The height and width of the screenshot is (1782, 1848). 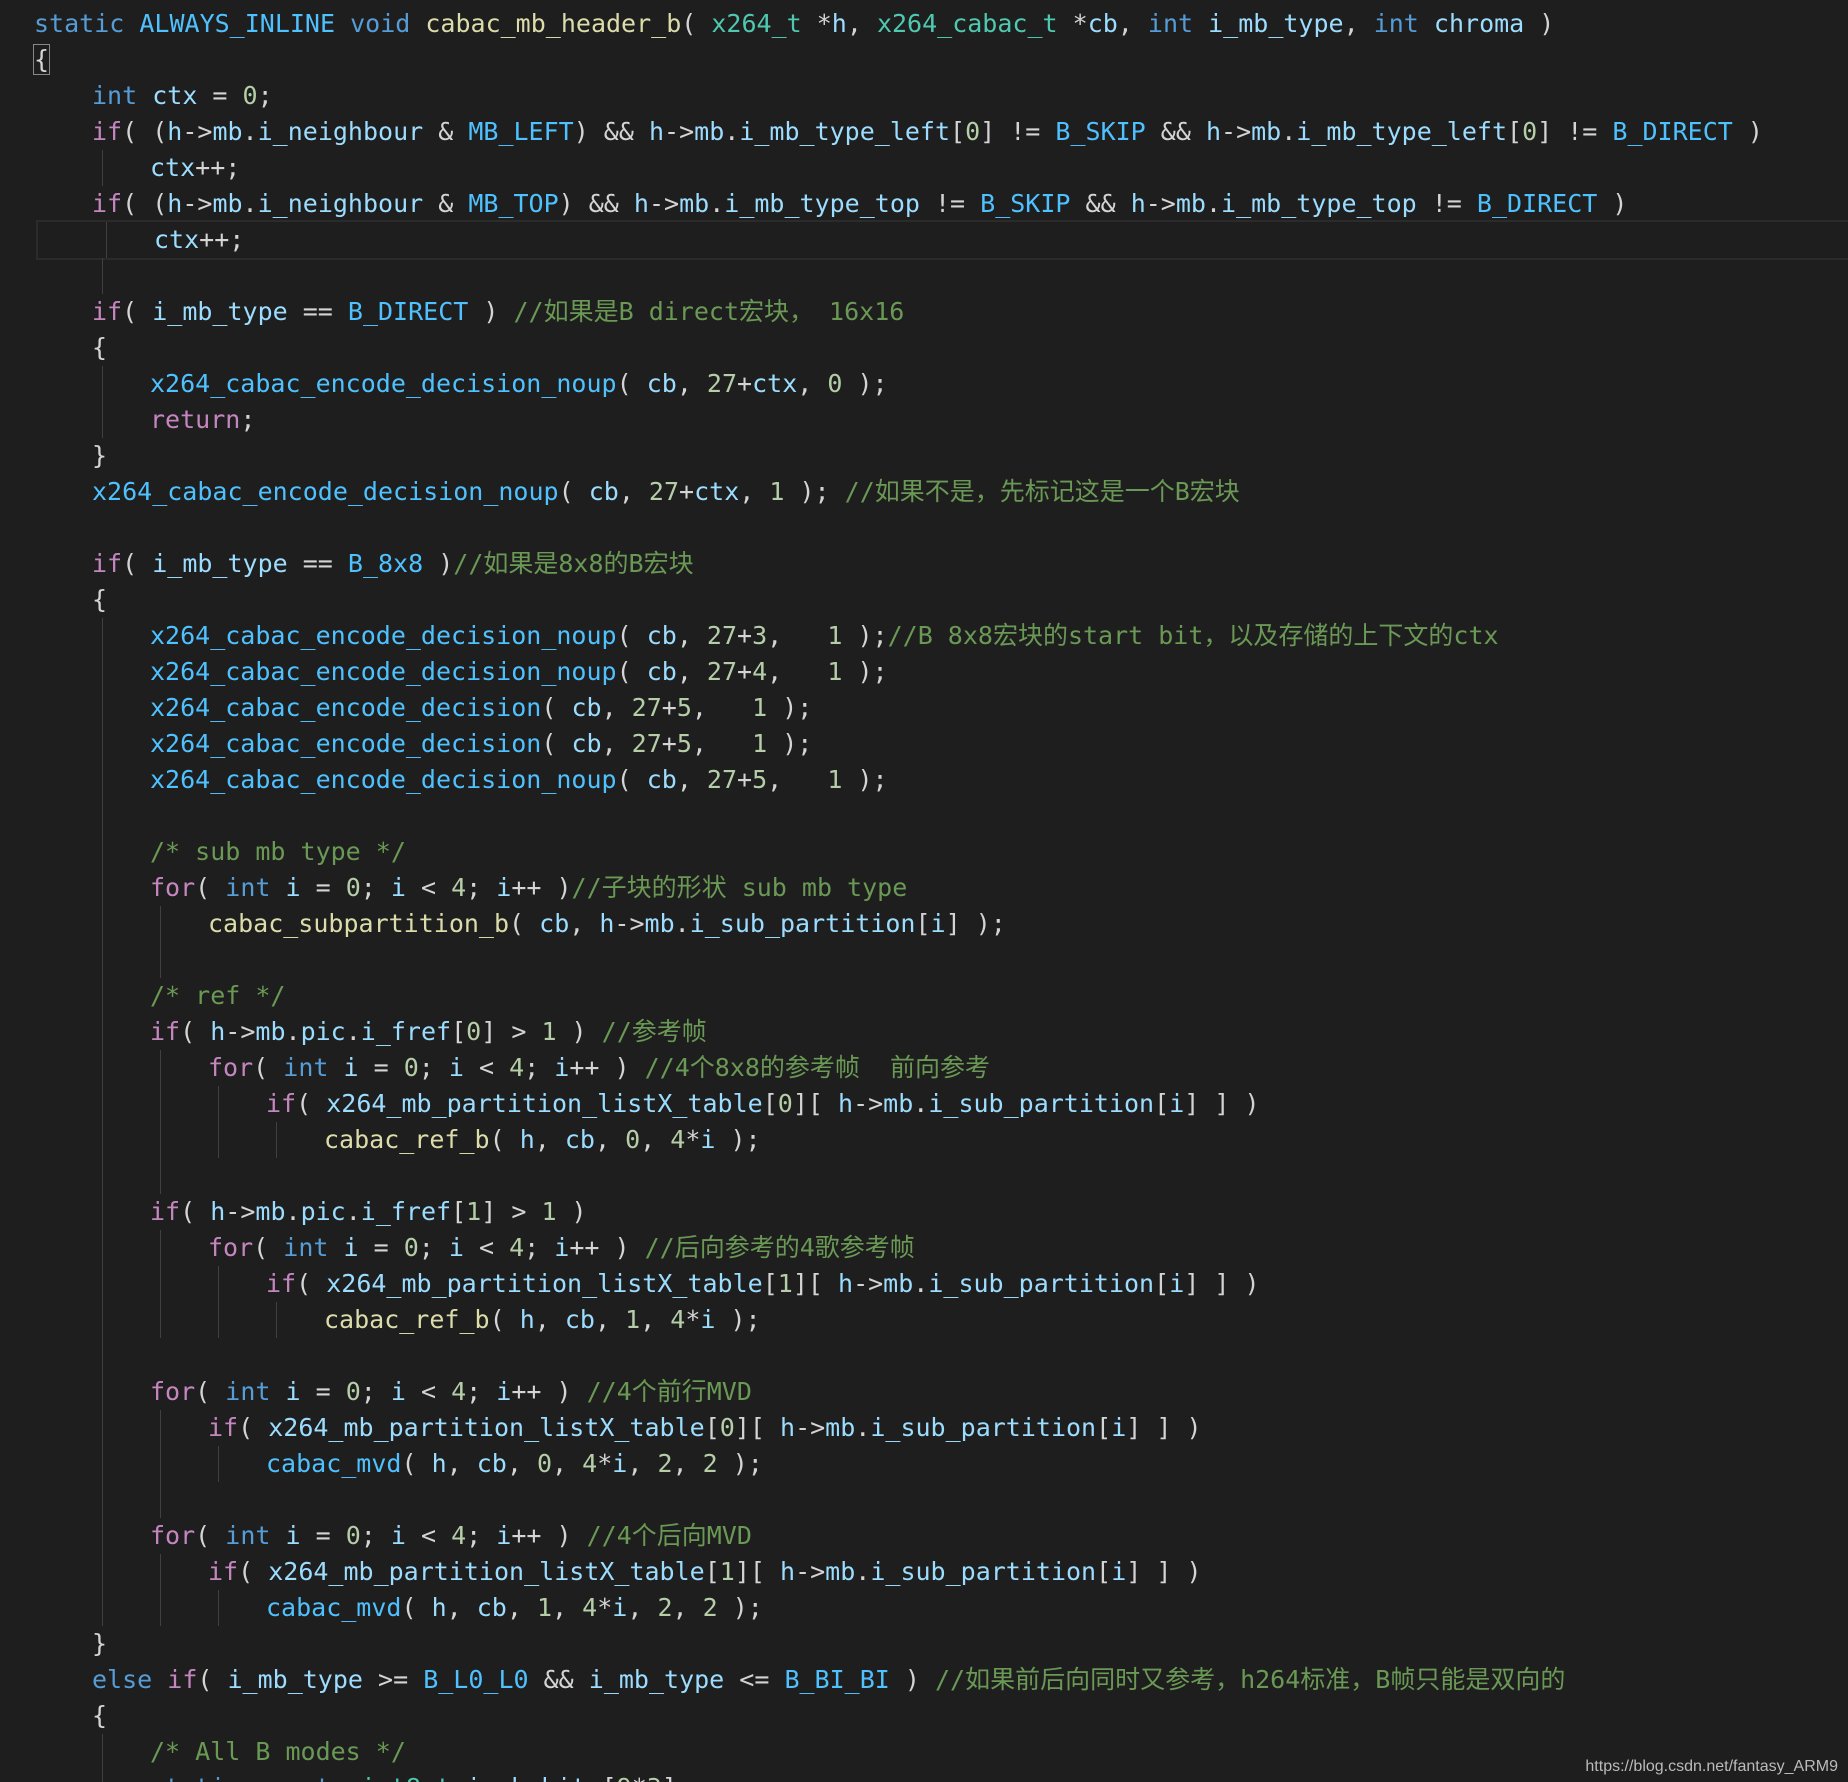 I want to click on token-kw: const, so click(x=292, y=1777).